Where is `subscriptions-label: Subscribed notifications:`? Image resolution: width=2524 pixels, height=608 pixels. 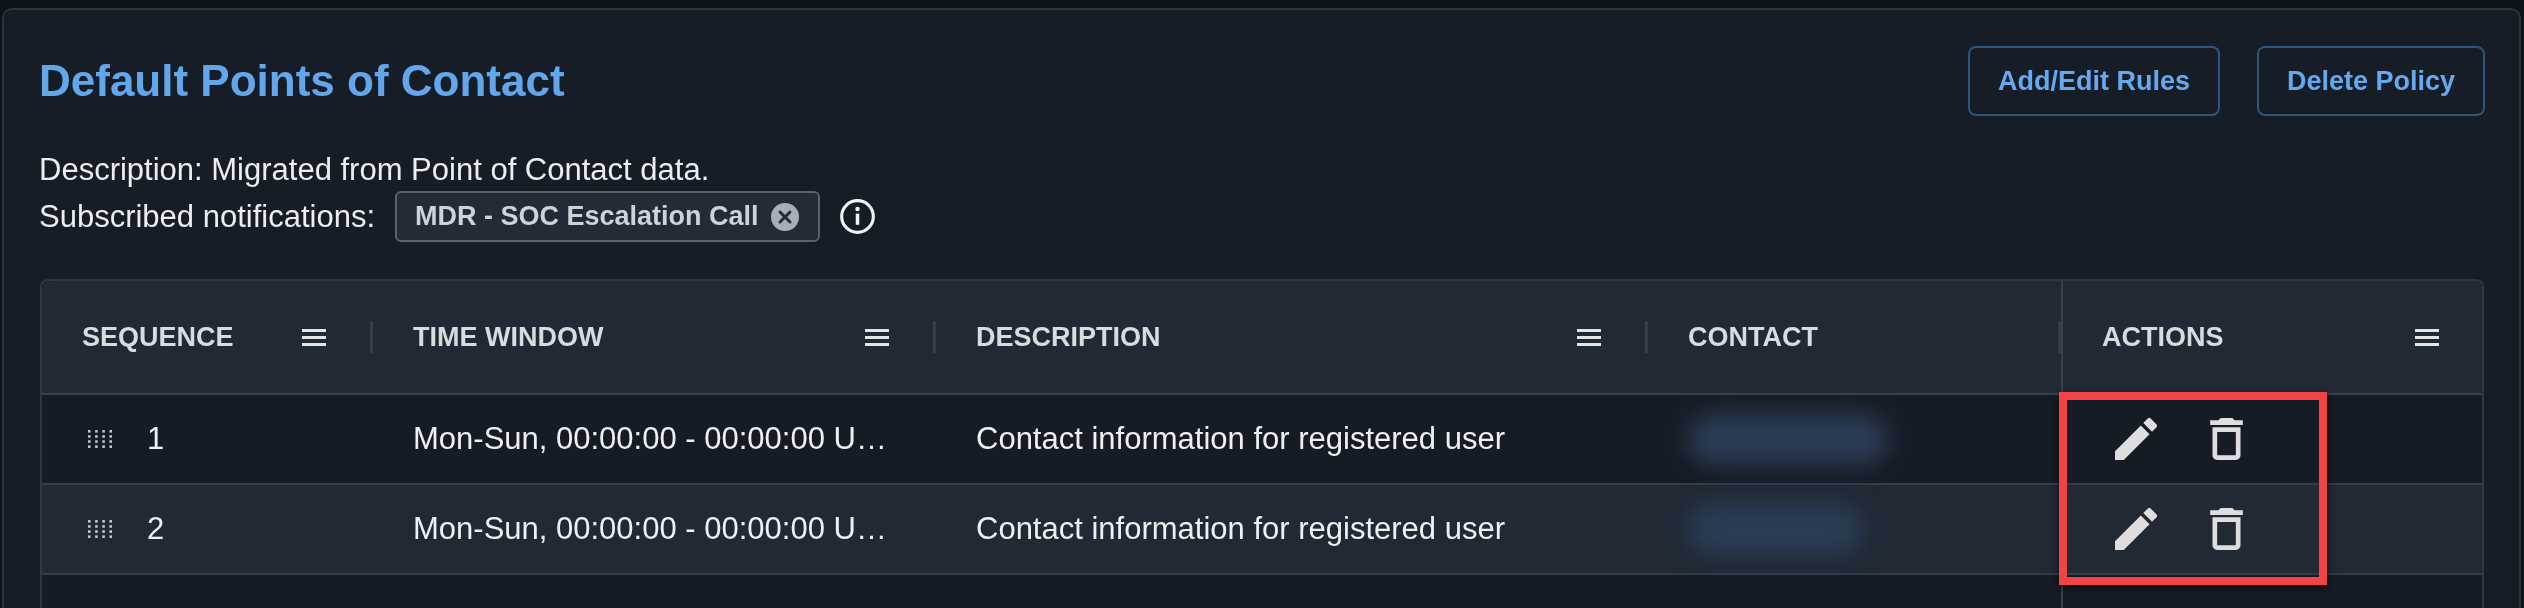
subscriptions-label: Subscribed notifications: is located at coordinates (207, 216).